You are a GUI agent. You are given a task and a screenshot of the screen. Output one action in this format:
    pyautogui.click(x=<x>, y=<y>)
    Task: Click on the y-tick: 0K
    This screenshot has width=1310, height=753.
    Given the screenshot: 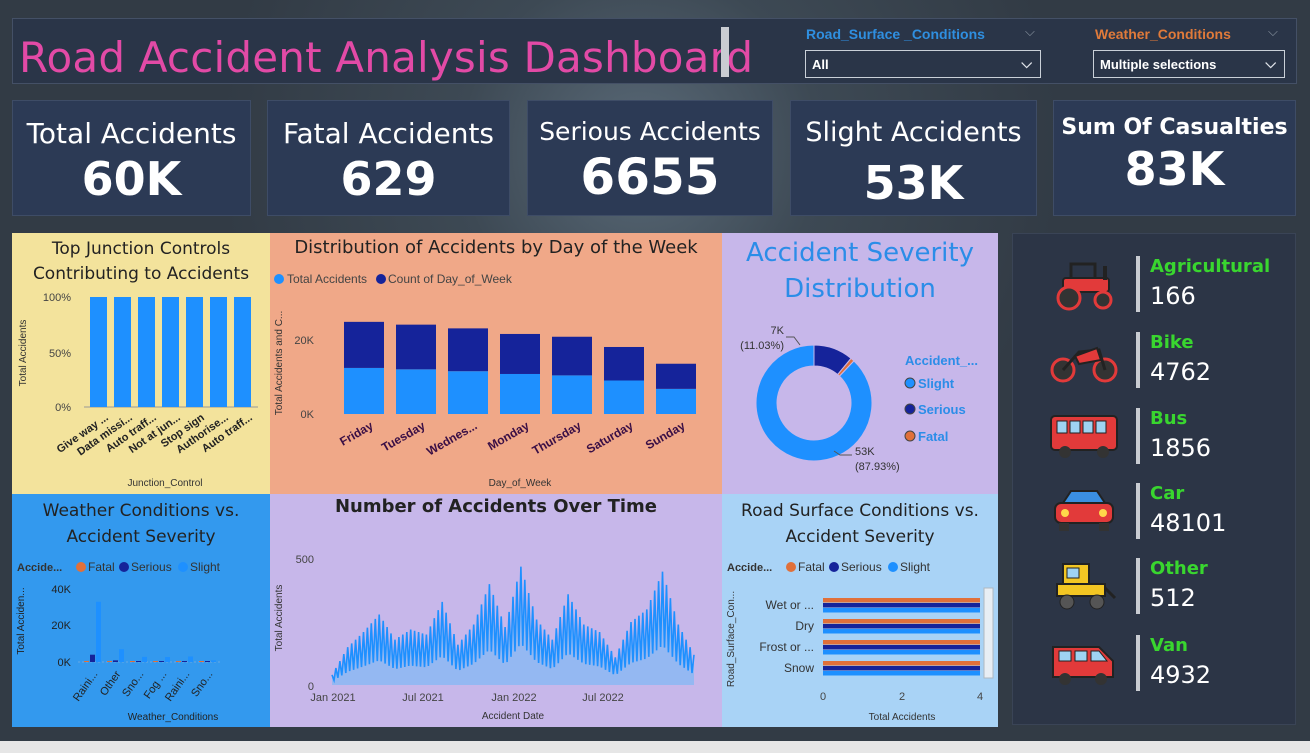 What is the action you would take?
    pyautogui.click(x=308, y=415)
    